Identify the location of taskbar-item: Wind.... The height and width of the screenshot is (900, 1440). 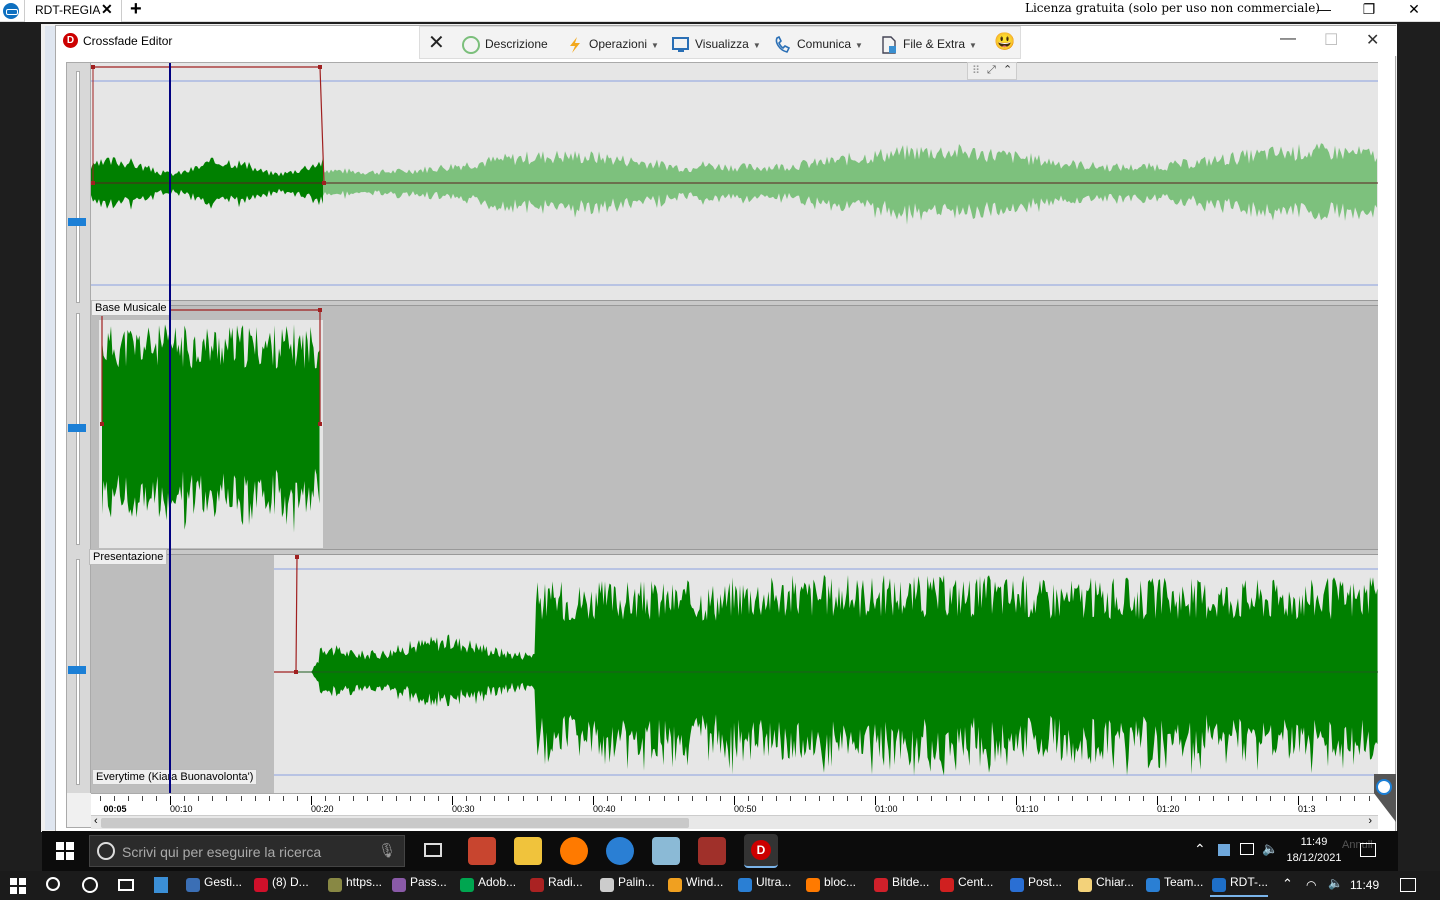
(694, 886).